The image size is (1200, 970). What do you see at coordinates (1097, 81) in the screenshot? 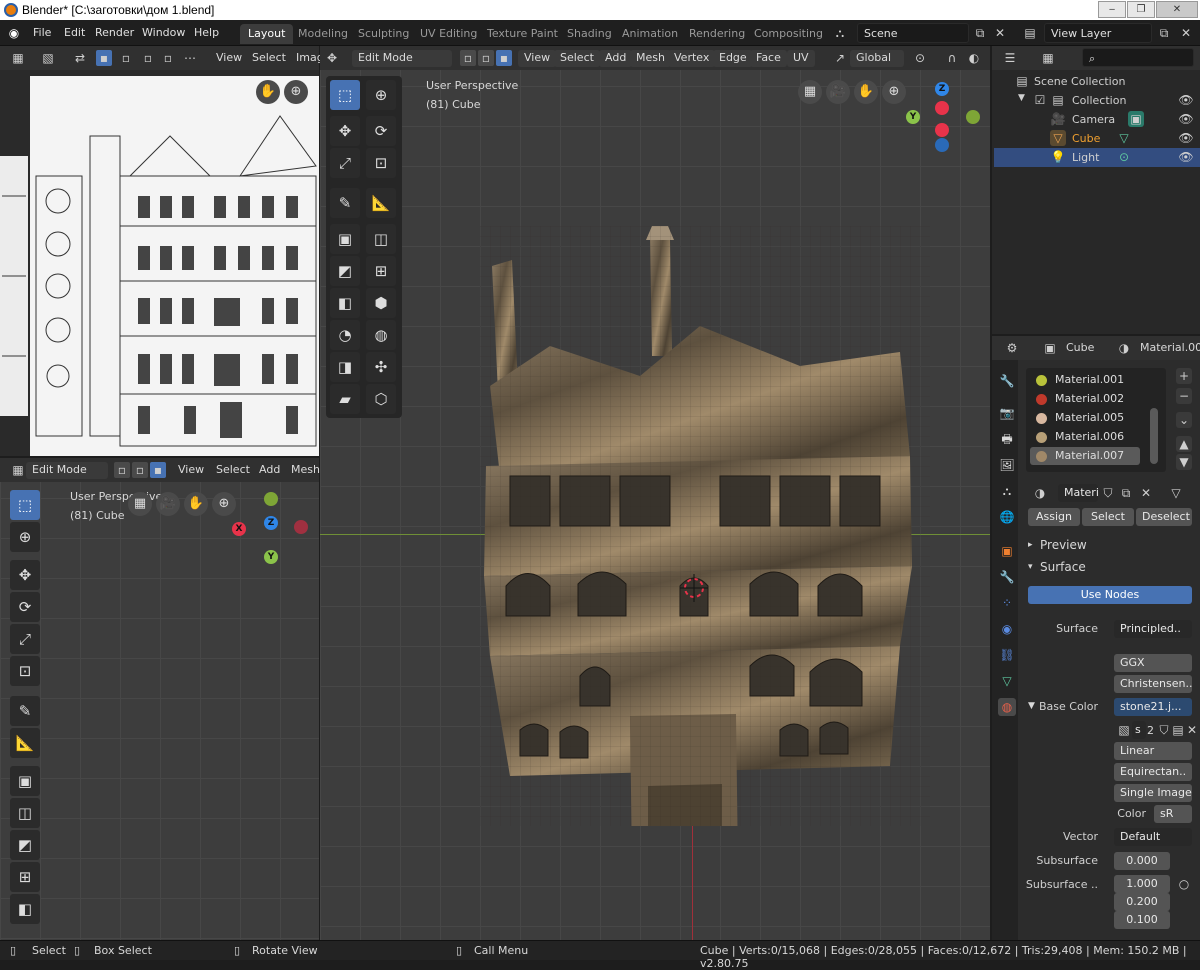
I see `outliner-row-scene-collection: ▤ Scene Collection` at bounding box center [1097, 81].